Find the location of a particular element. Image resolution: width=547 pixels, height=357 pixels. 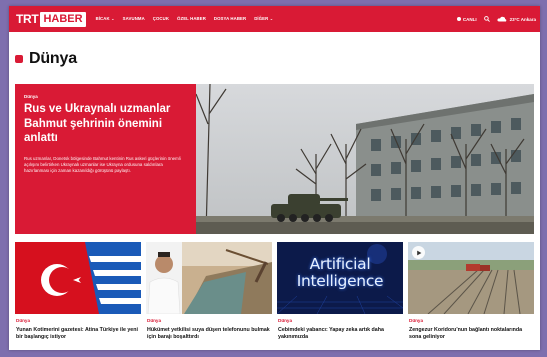

flags-image is located at coordinates (78, 278).